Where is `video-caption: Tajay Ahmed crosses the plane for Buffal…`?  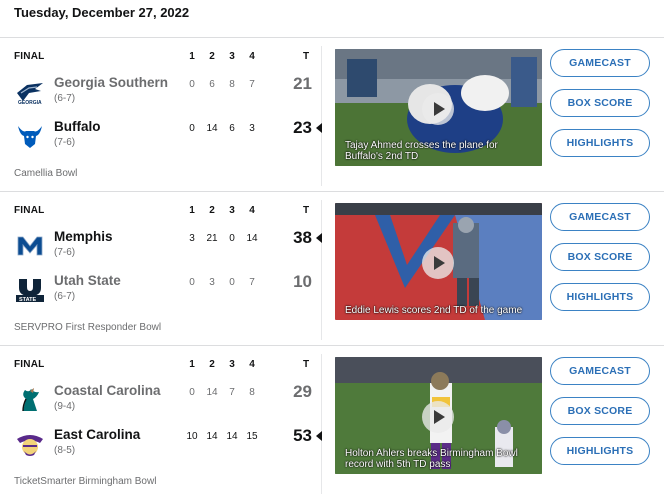 video-caption: Tajay Ahmed crosses the plane for Buffal… is located at coordinates (421, 151).